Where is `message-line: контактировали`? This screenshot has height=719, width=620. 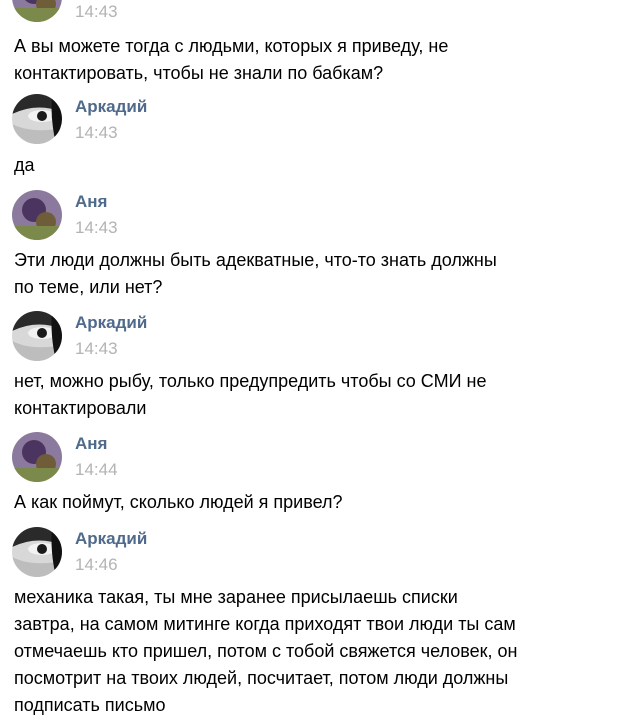 message-line: контактировали is located at coordinates (80, 408).